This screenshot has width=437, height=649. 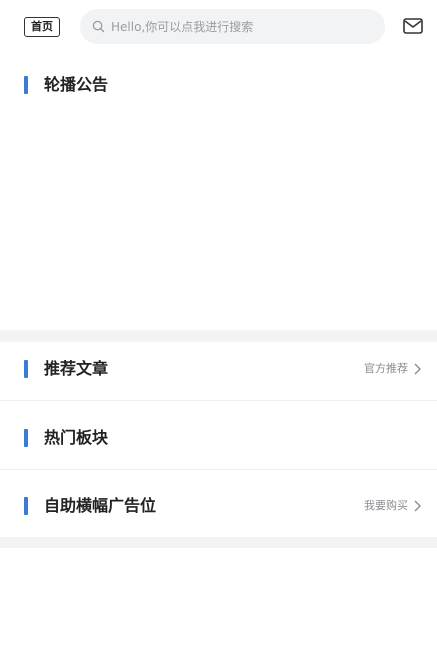 What do you see at coordinates (100, 505) in the screenshot?
I see `ad-title: 自助横幅广告位` at bounding box center [100, 505].